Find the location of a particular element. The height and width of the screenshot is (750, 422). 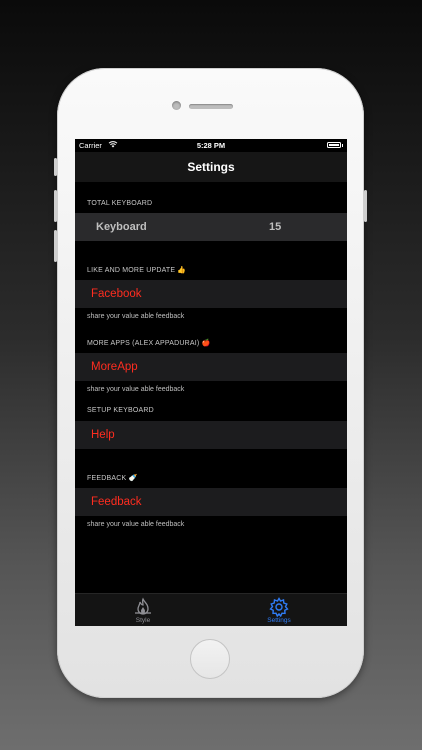

tab-settings-label: Settings is located at coordinates (279, 620).